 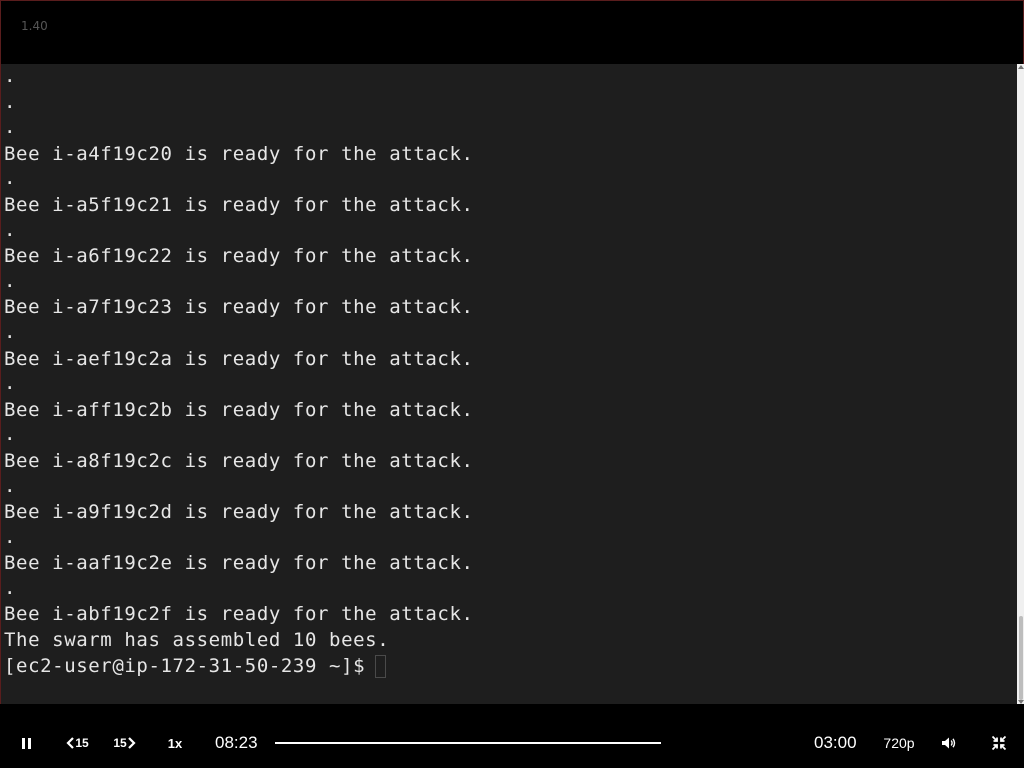 What do you see at coordinates (381, 666) in the screenshot?
I see `terminal-cursor` at bounding box center [381, 666].